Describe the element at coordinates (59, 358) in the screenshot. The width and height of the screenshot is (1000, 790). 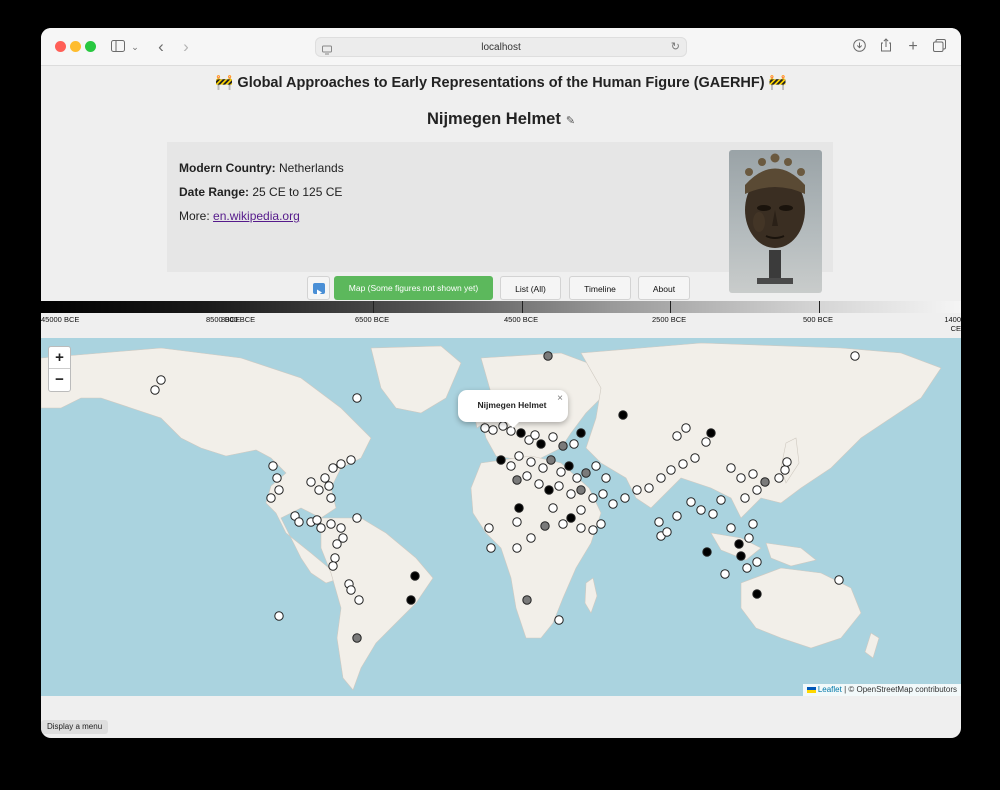
I see `zoom-in-button: +` at that location.